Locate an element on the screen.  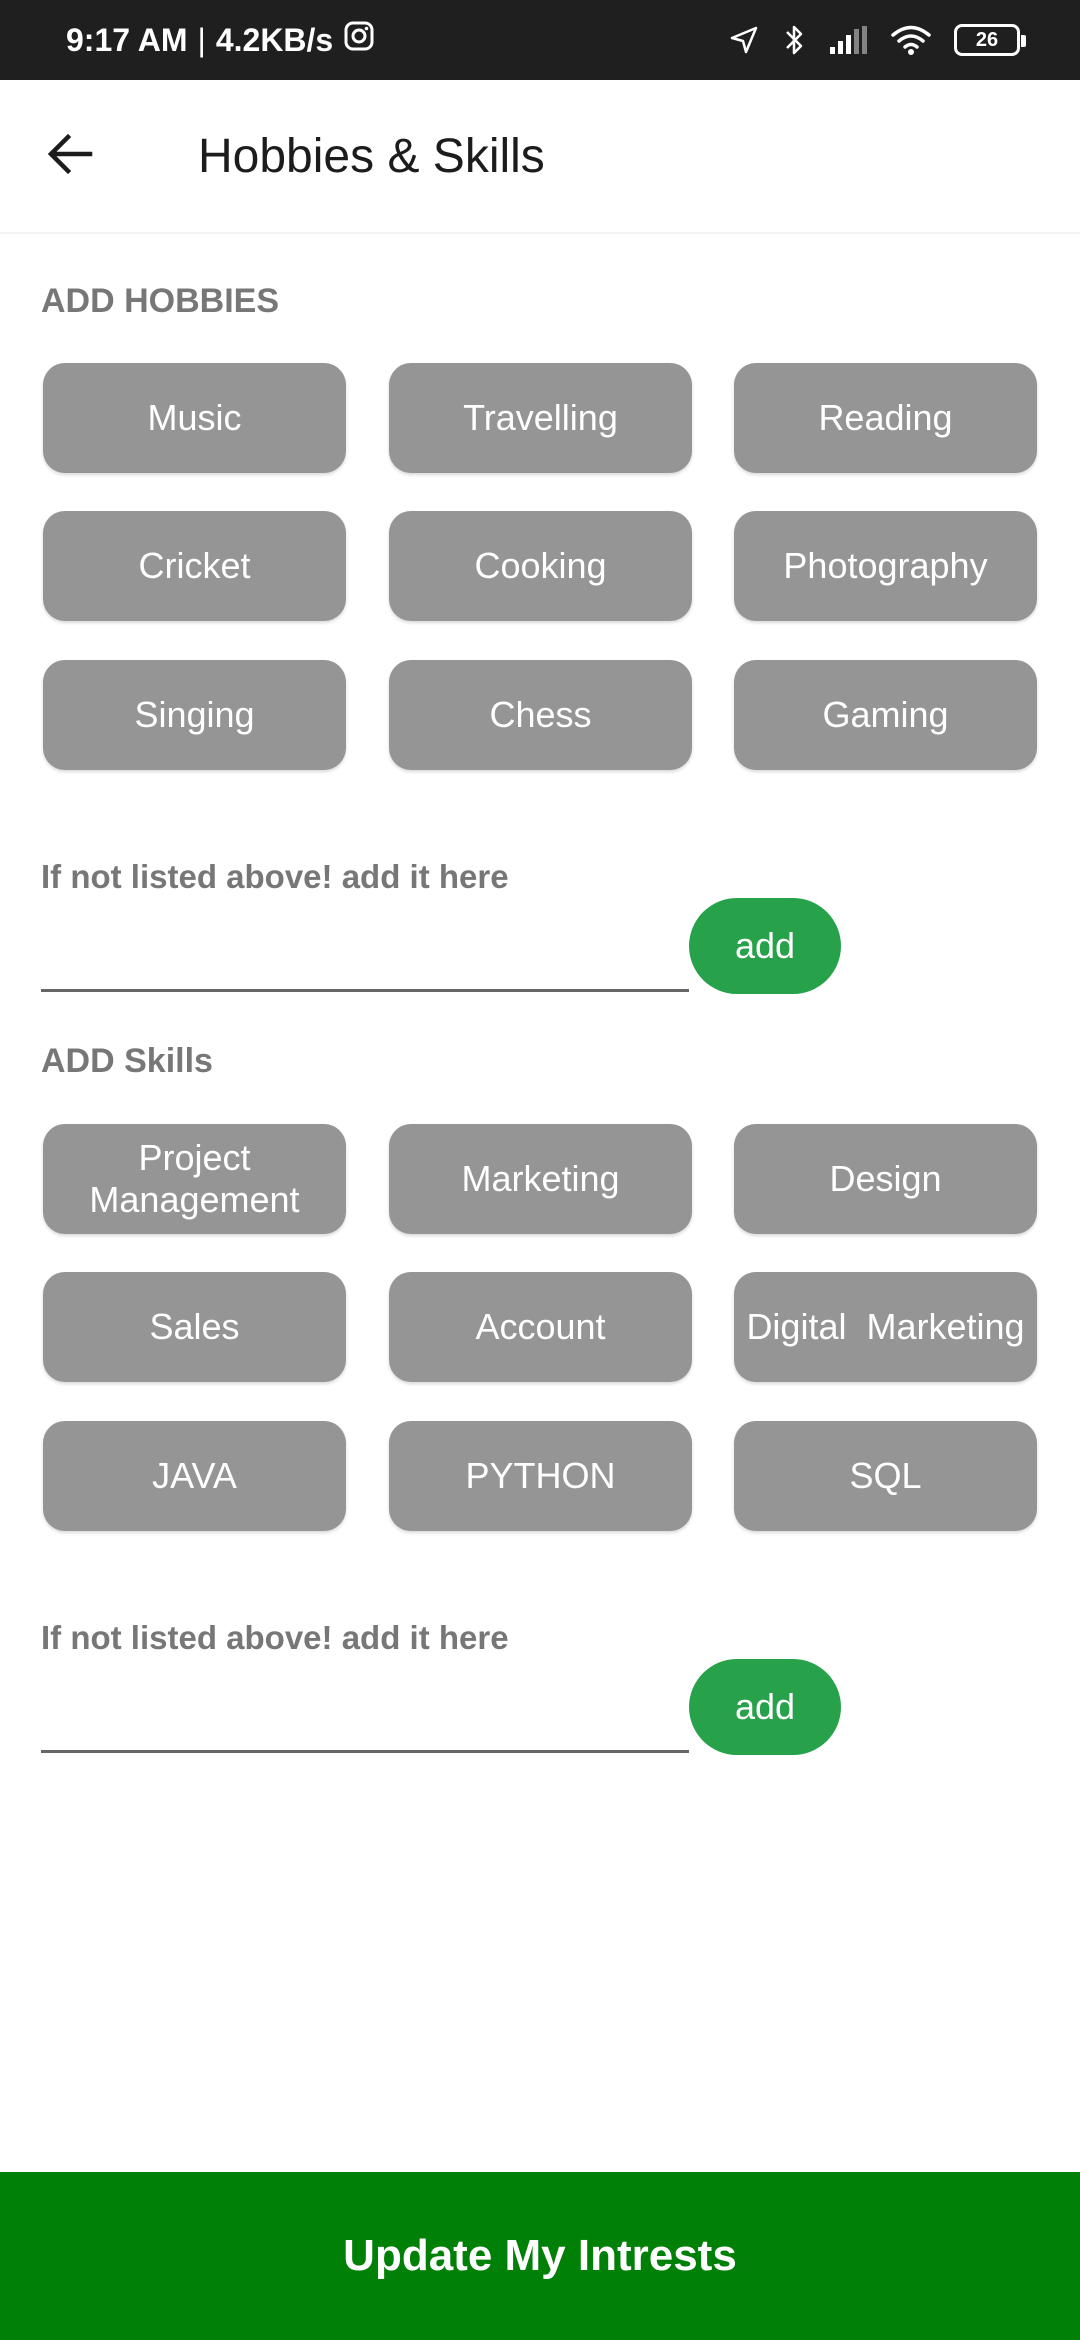
skill-chip-design: Design is located at coordinates (885, 1179).